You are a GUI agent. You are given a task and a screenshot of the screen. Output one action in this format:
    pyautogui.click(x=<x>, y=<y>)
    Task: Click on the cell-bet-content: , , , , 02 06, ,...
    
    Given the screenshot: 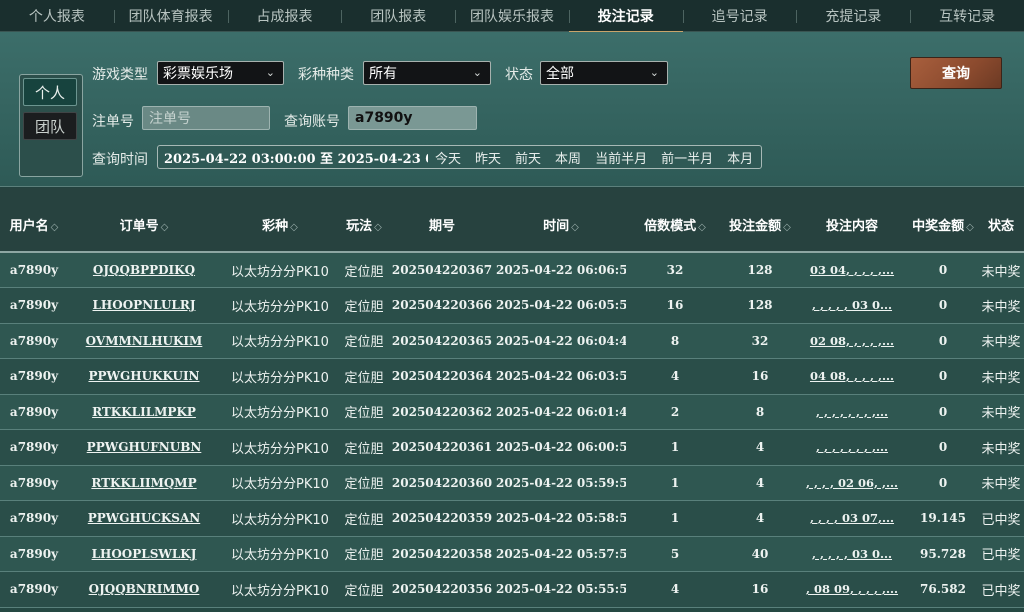 What is the action you would take?
    pyautogui.click(x=852, y=483)
    